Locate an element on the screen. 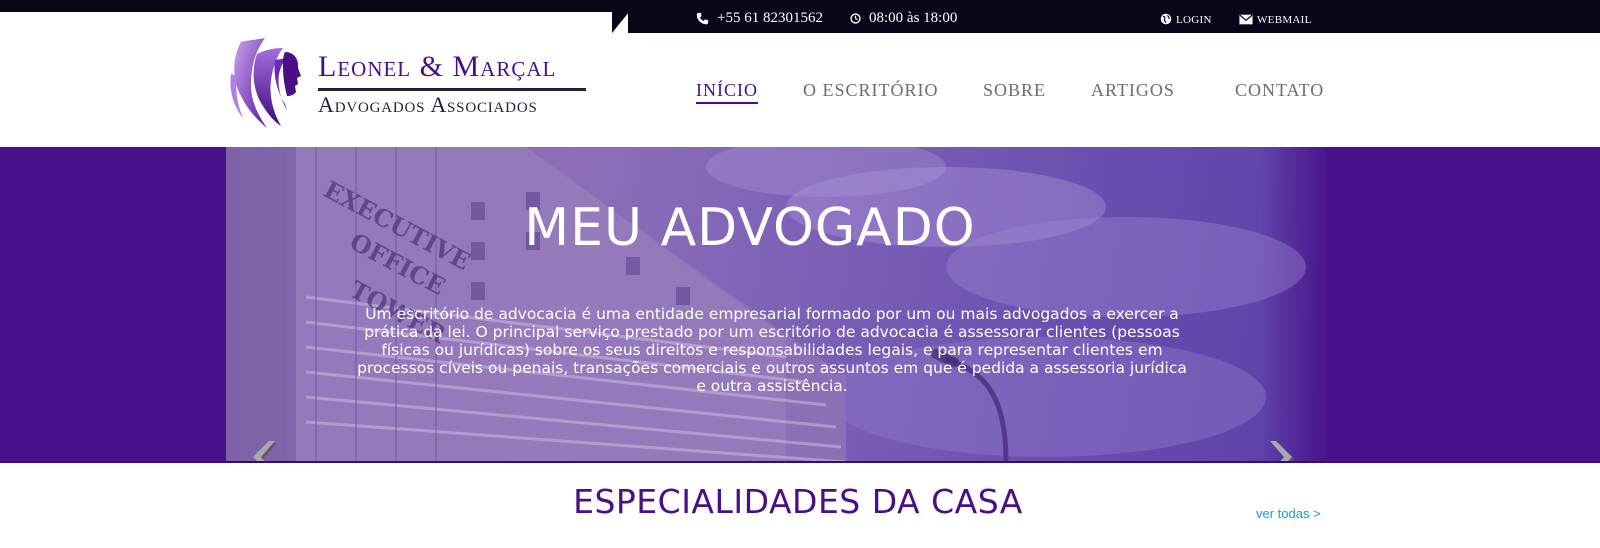 The image size is (1600, 548). brand-name: Leonel & Marçal is located at coordinates (437, 66).